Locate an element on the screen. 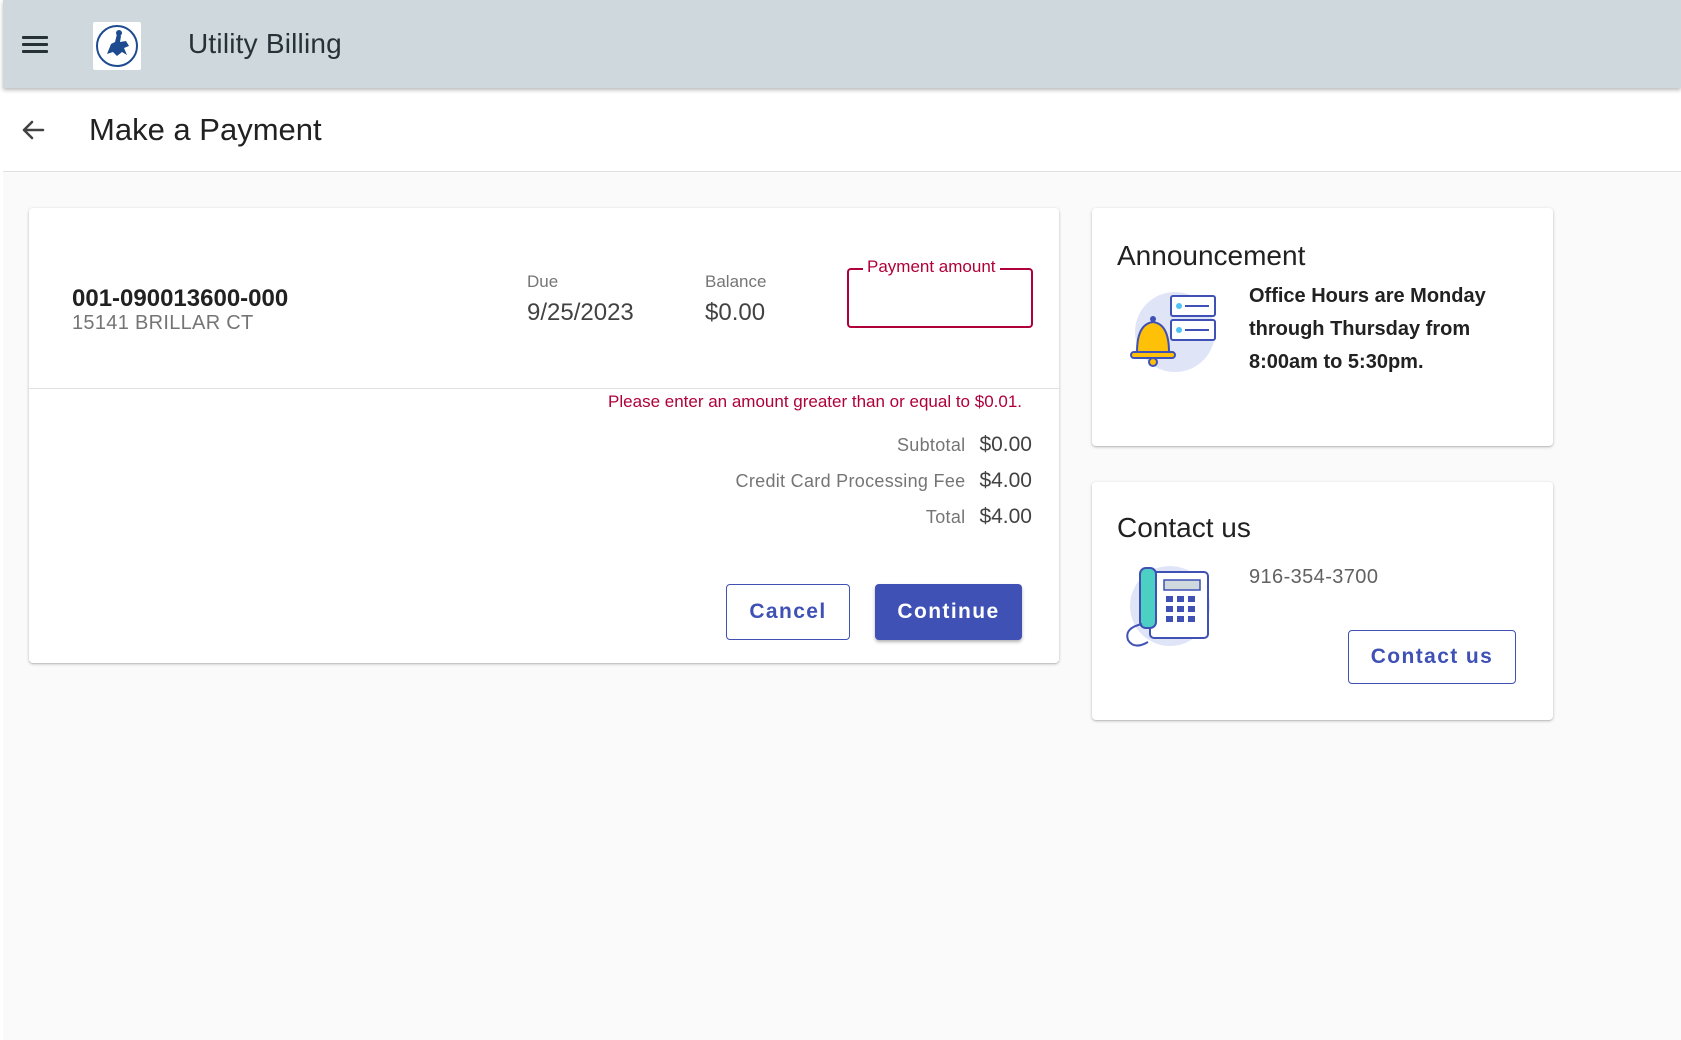  total-row: Total $4.00 is located at coordinates (979, 517).